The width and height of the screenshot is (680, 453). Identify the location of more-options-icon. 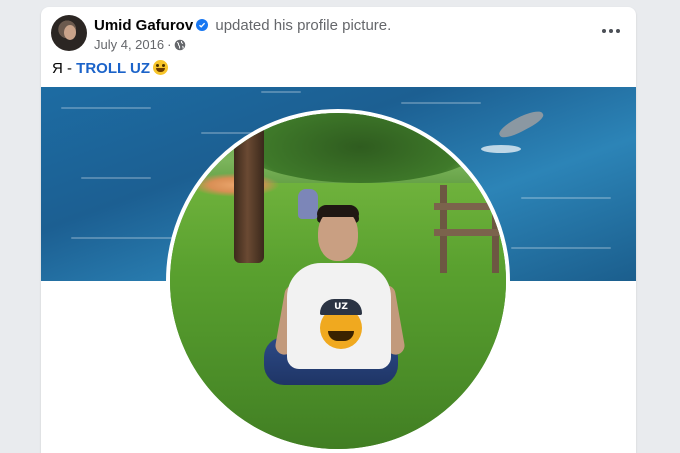
(612, 31).